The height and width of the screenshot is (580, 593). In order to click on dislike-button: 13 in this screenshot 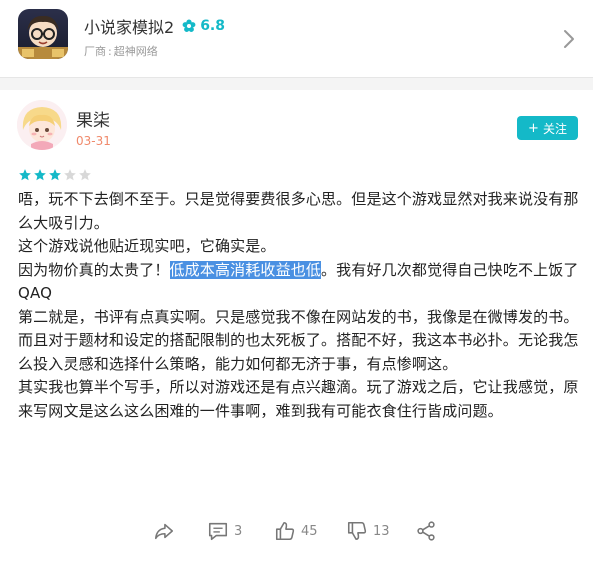, I will do `click(368, 531)`.